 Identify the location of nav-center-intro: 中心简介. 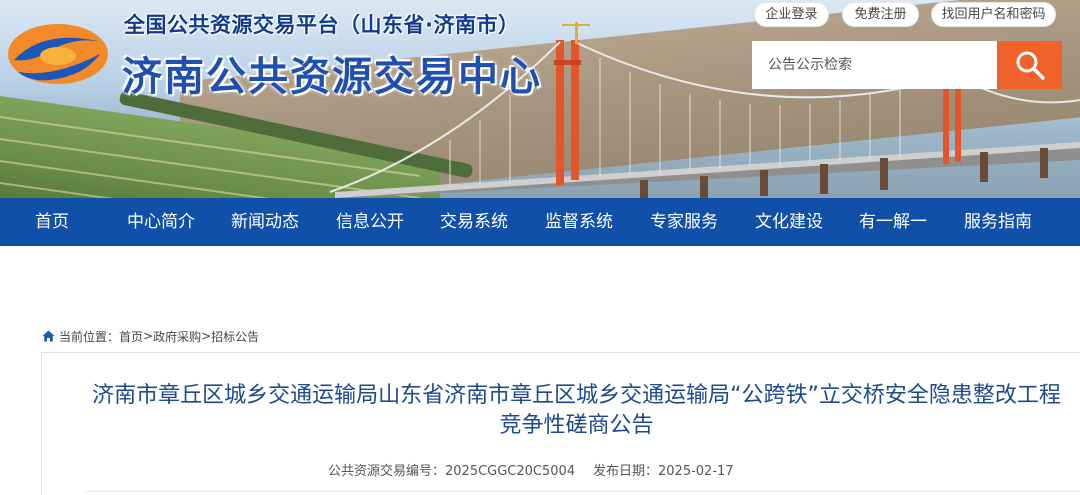
(161, 222).